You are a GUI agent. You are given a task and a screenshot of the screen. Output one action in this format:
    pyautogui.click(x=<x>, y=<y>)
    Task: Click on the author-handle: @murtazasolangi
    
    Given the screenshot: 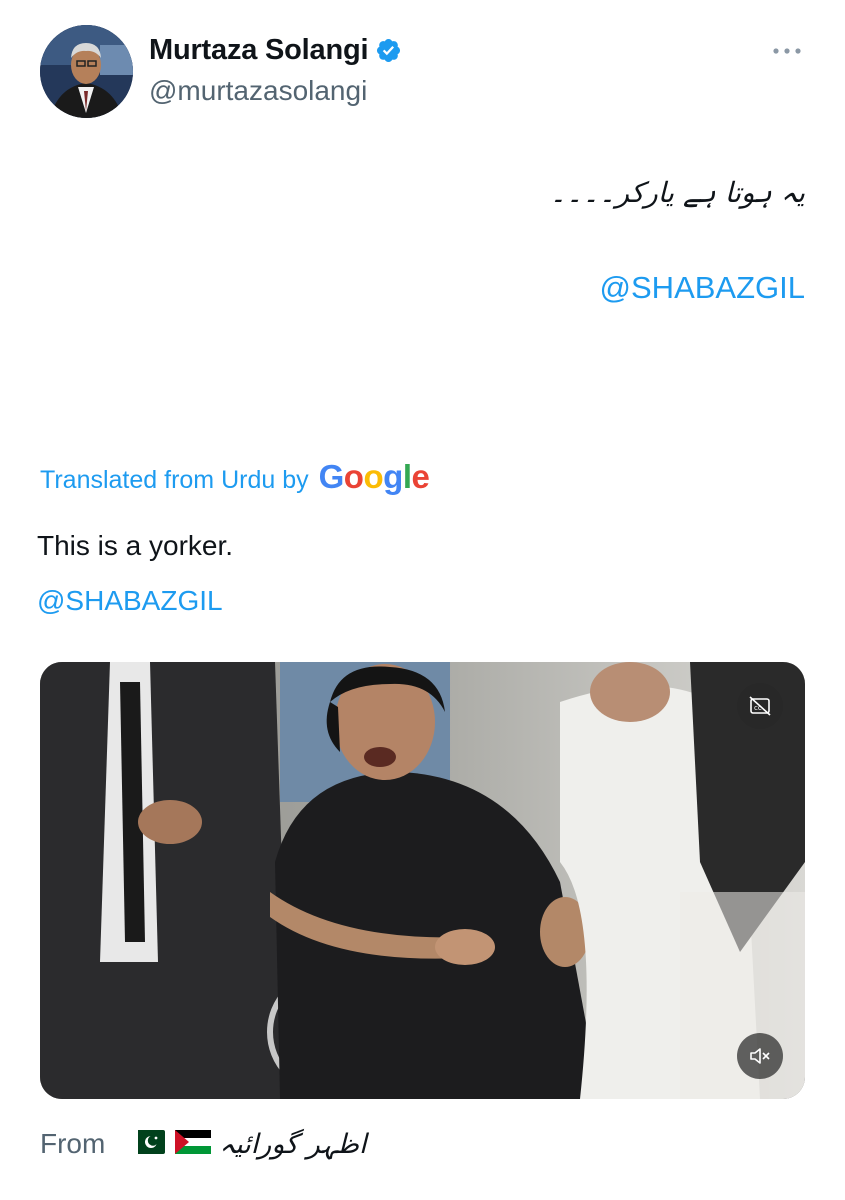 What is the action you would take?
    pyautogui.click(x=258, y=91)
    